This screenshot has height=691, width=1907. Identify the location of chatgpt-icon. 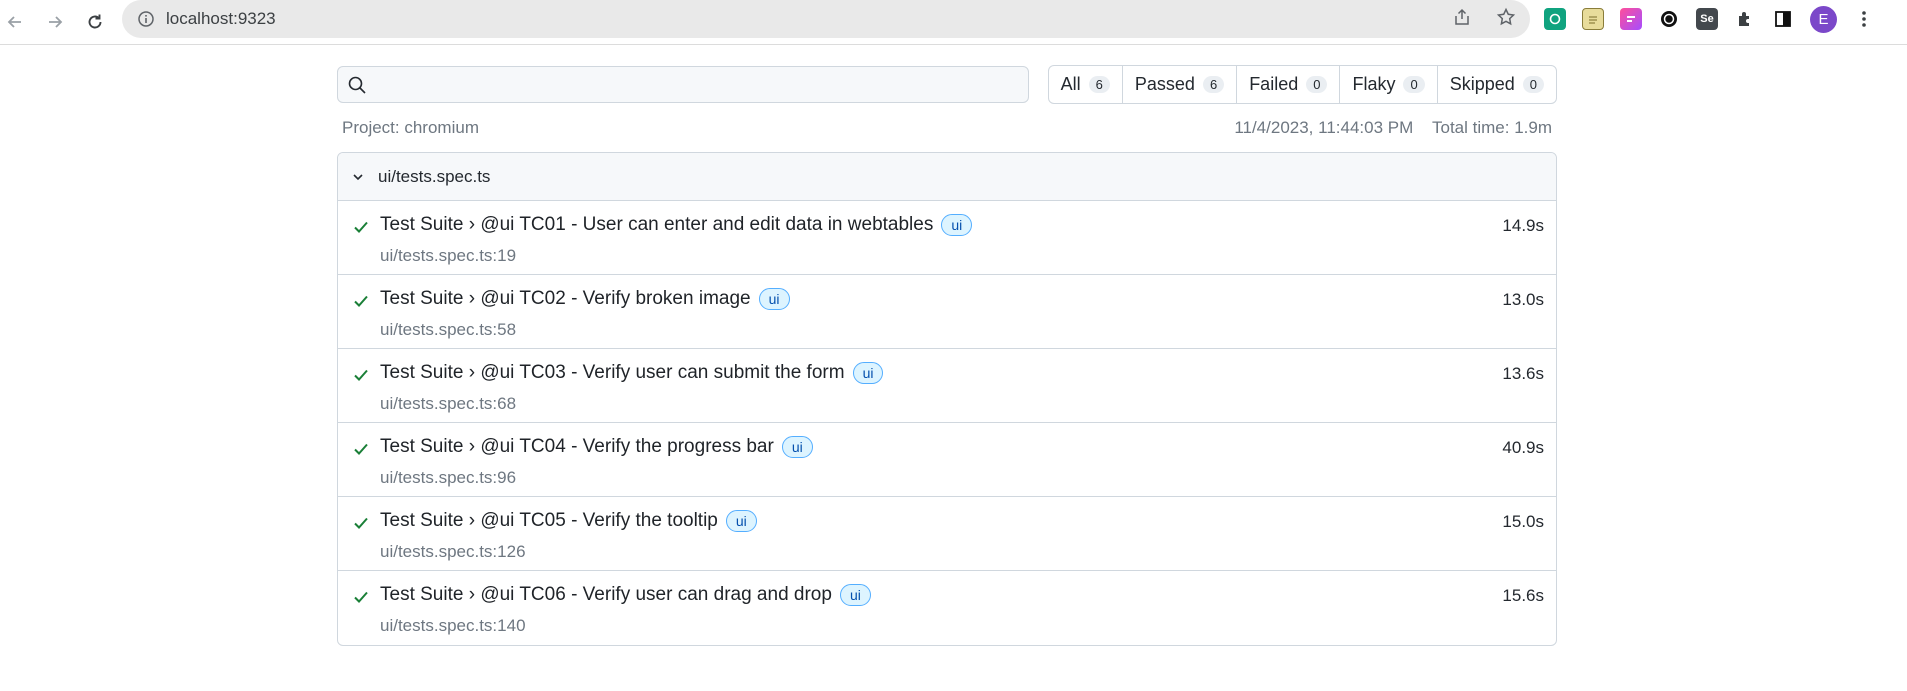
(1555, 19).